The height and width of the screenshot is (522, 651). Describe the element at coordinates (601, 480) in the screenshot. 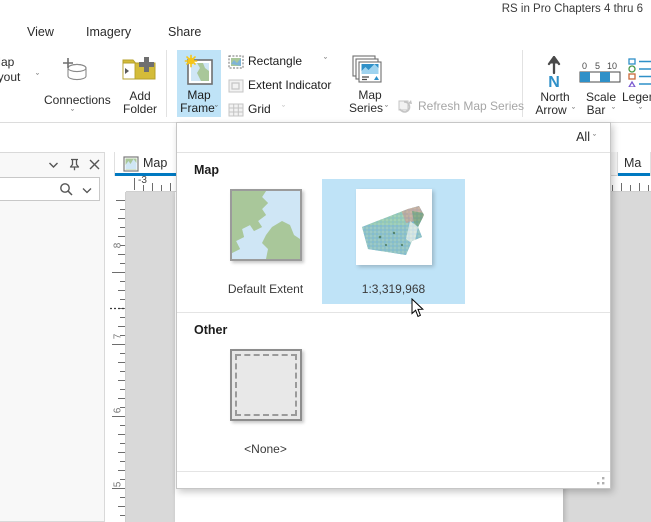

I see `resize-grip-icon` at that location.